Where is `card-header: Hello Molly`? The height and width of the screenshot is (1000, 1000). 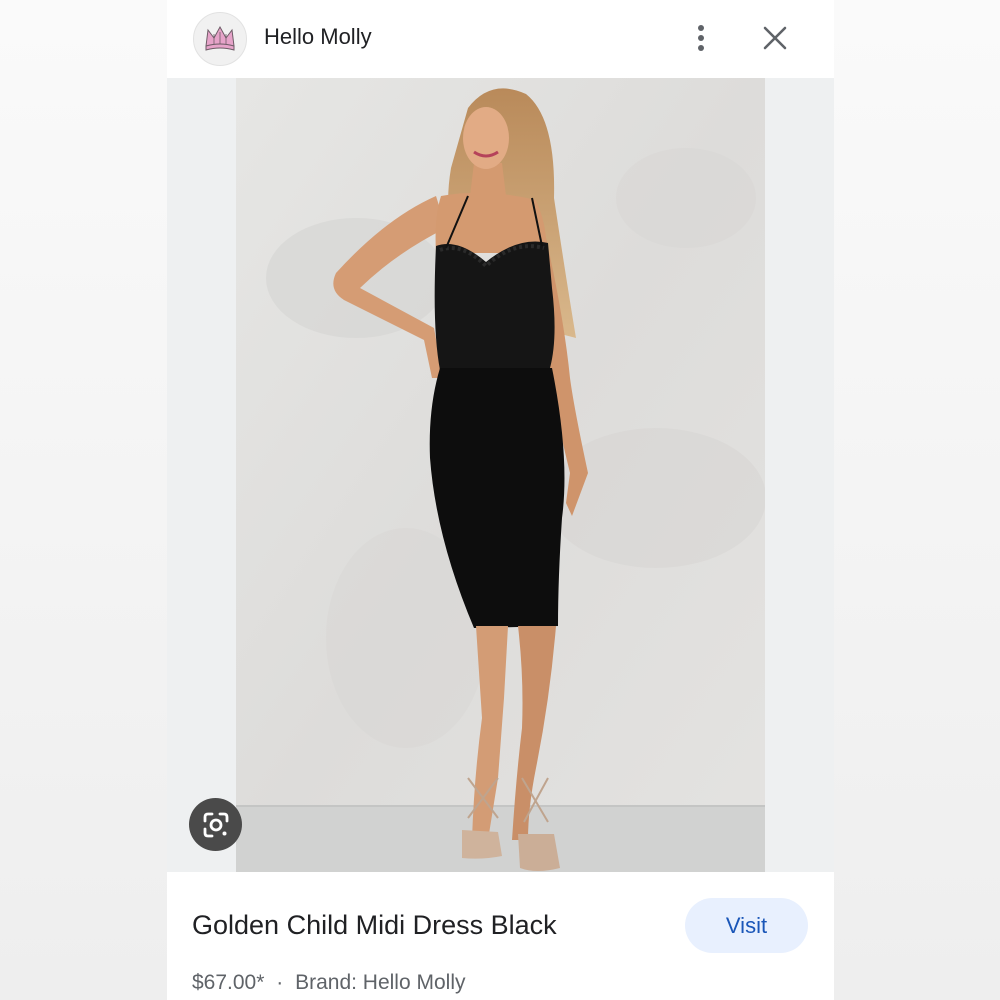
card-header: Hello Molly is located at coordinates (500, 39).